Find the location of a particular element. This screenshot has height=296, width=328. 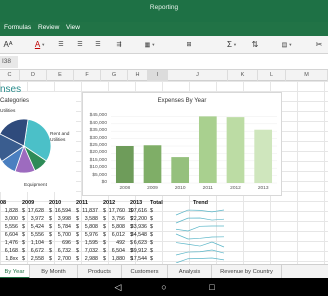

tab-by-year: By Year is located at coordinates (15, 272).